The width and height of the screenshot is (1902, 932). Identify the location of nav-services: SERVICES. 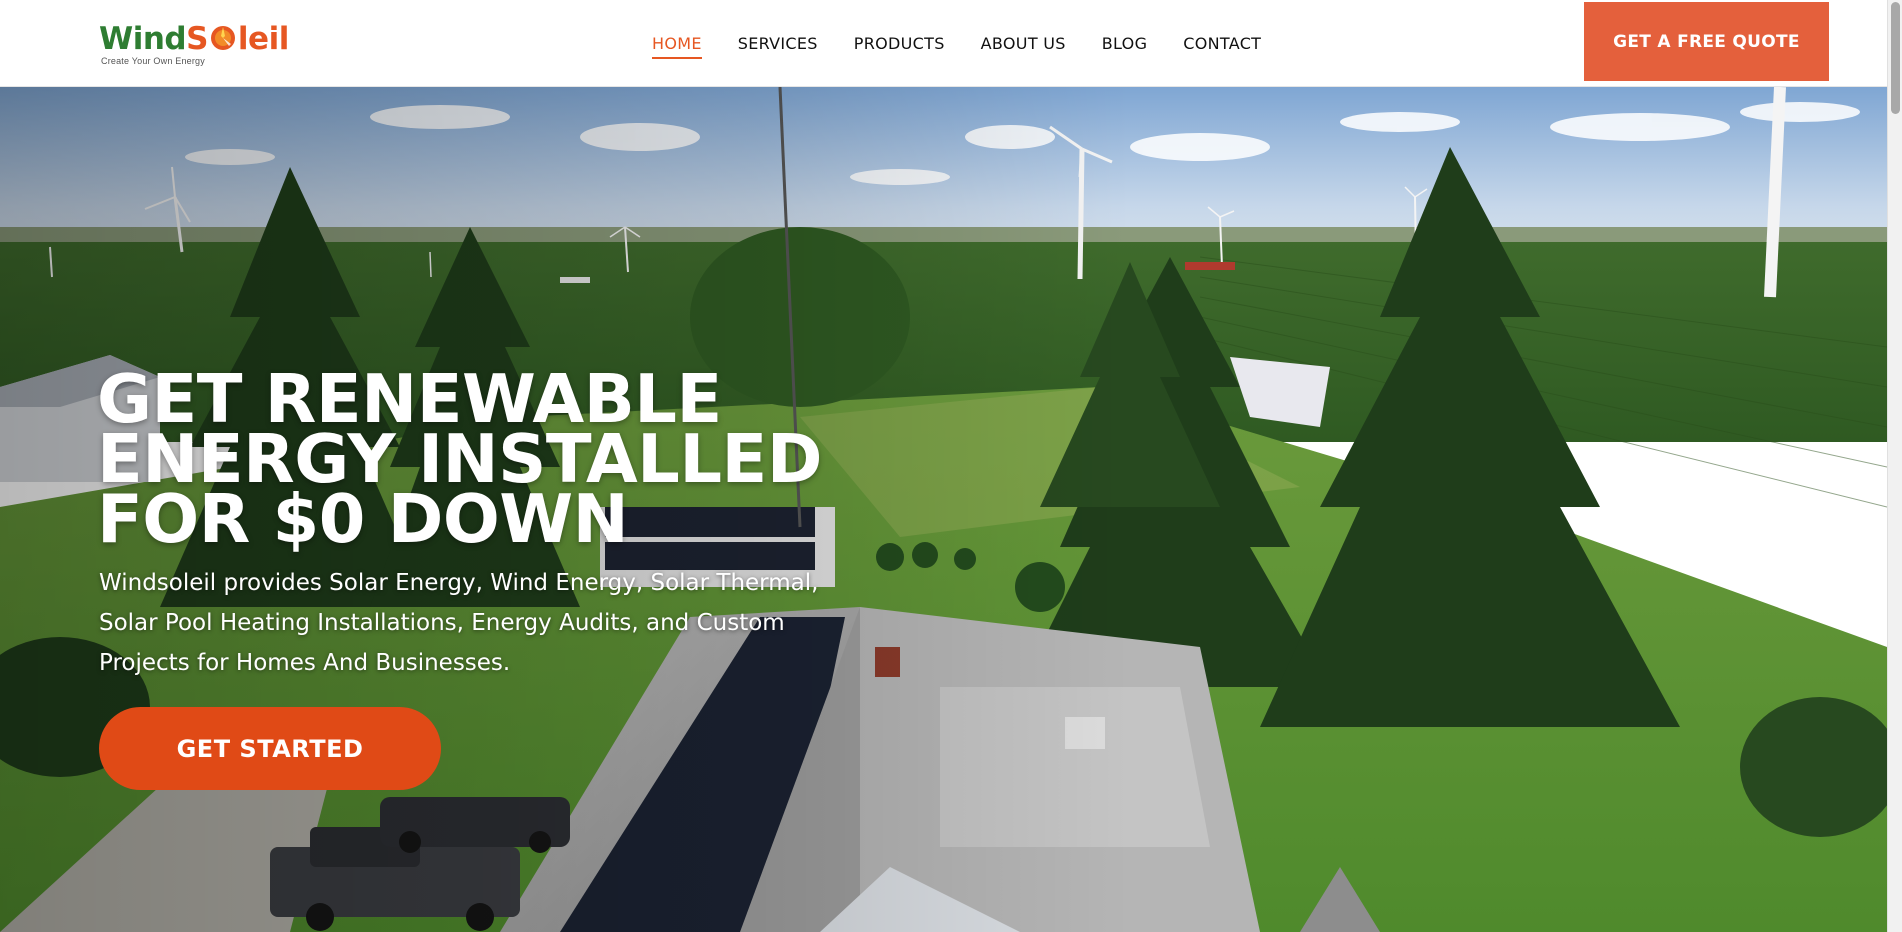
(778, 43).